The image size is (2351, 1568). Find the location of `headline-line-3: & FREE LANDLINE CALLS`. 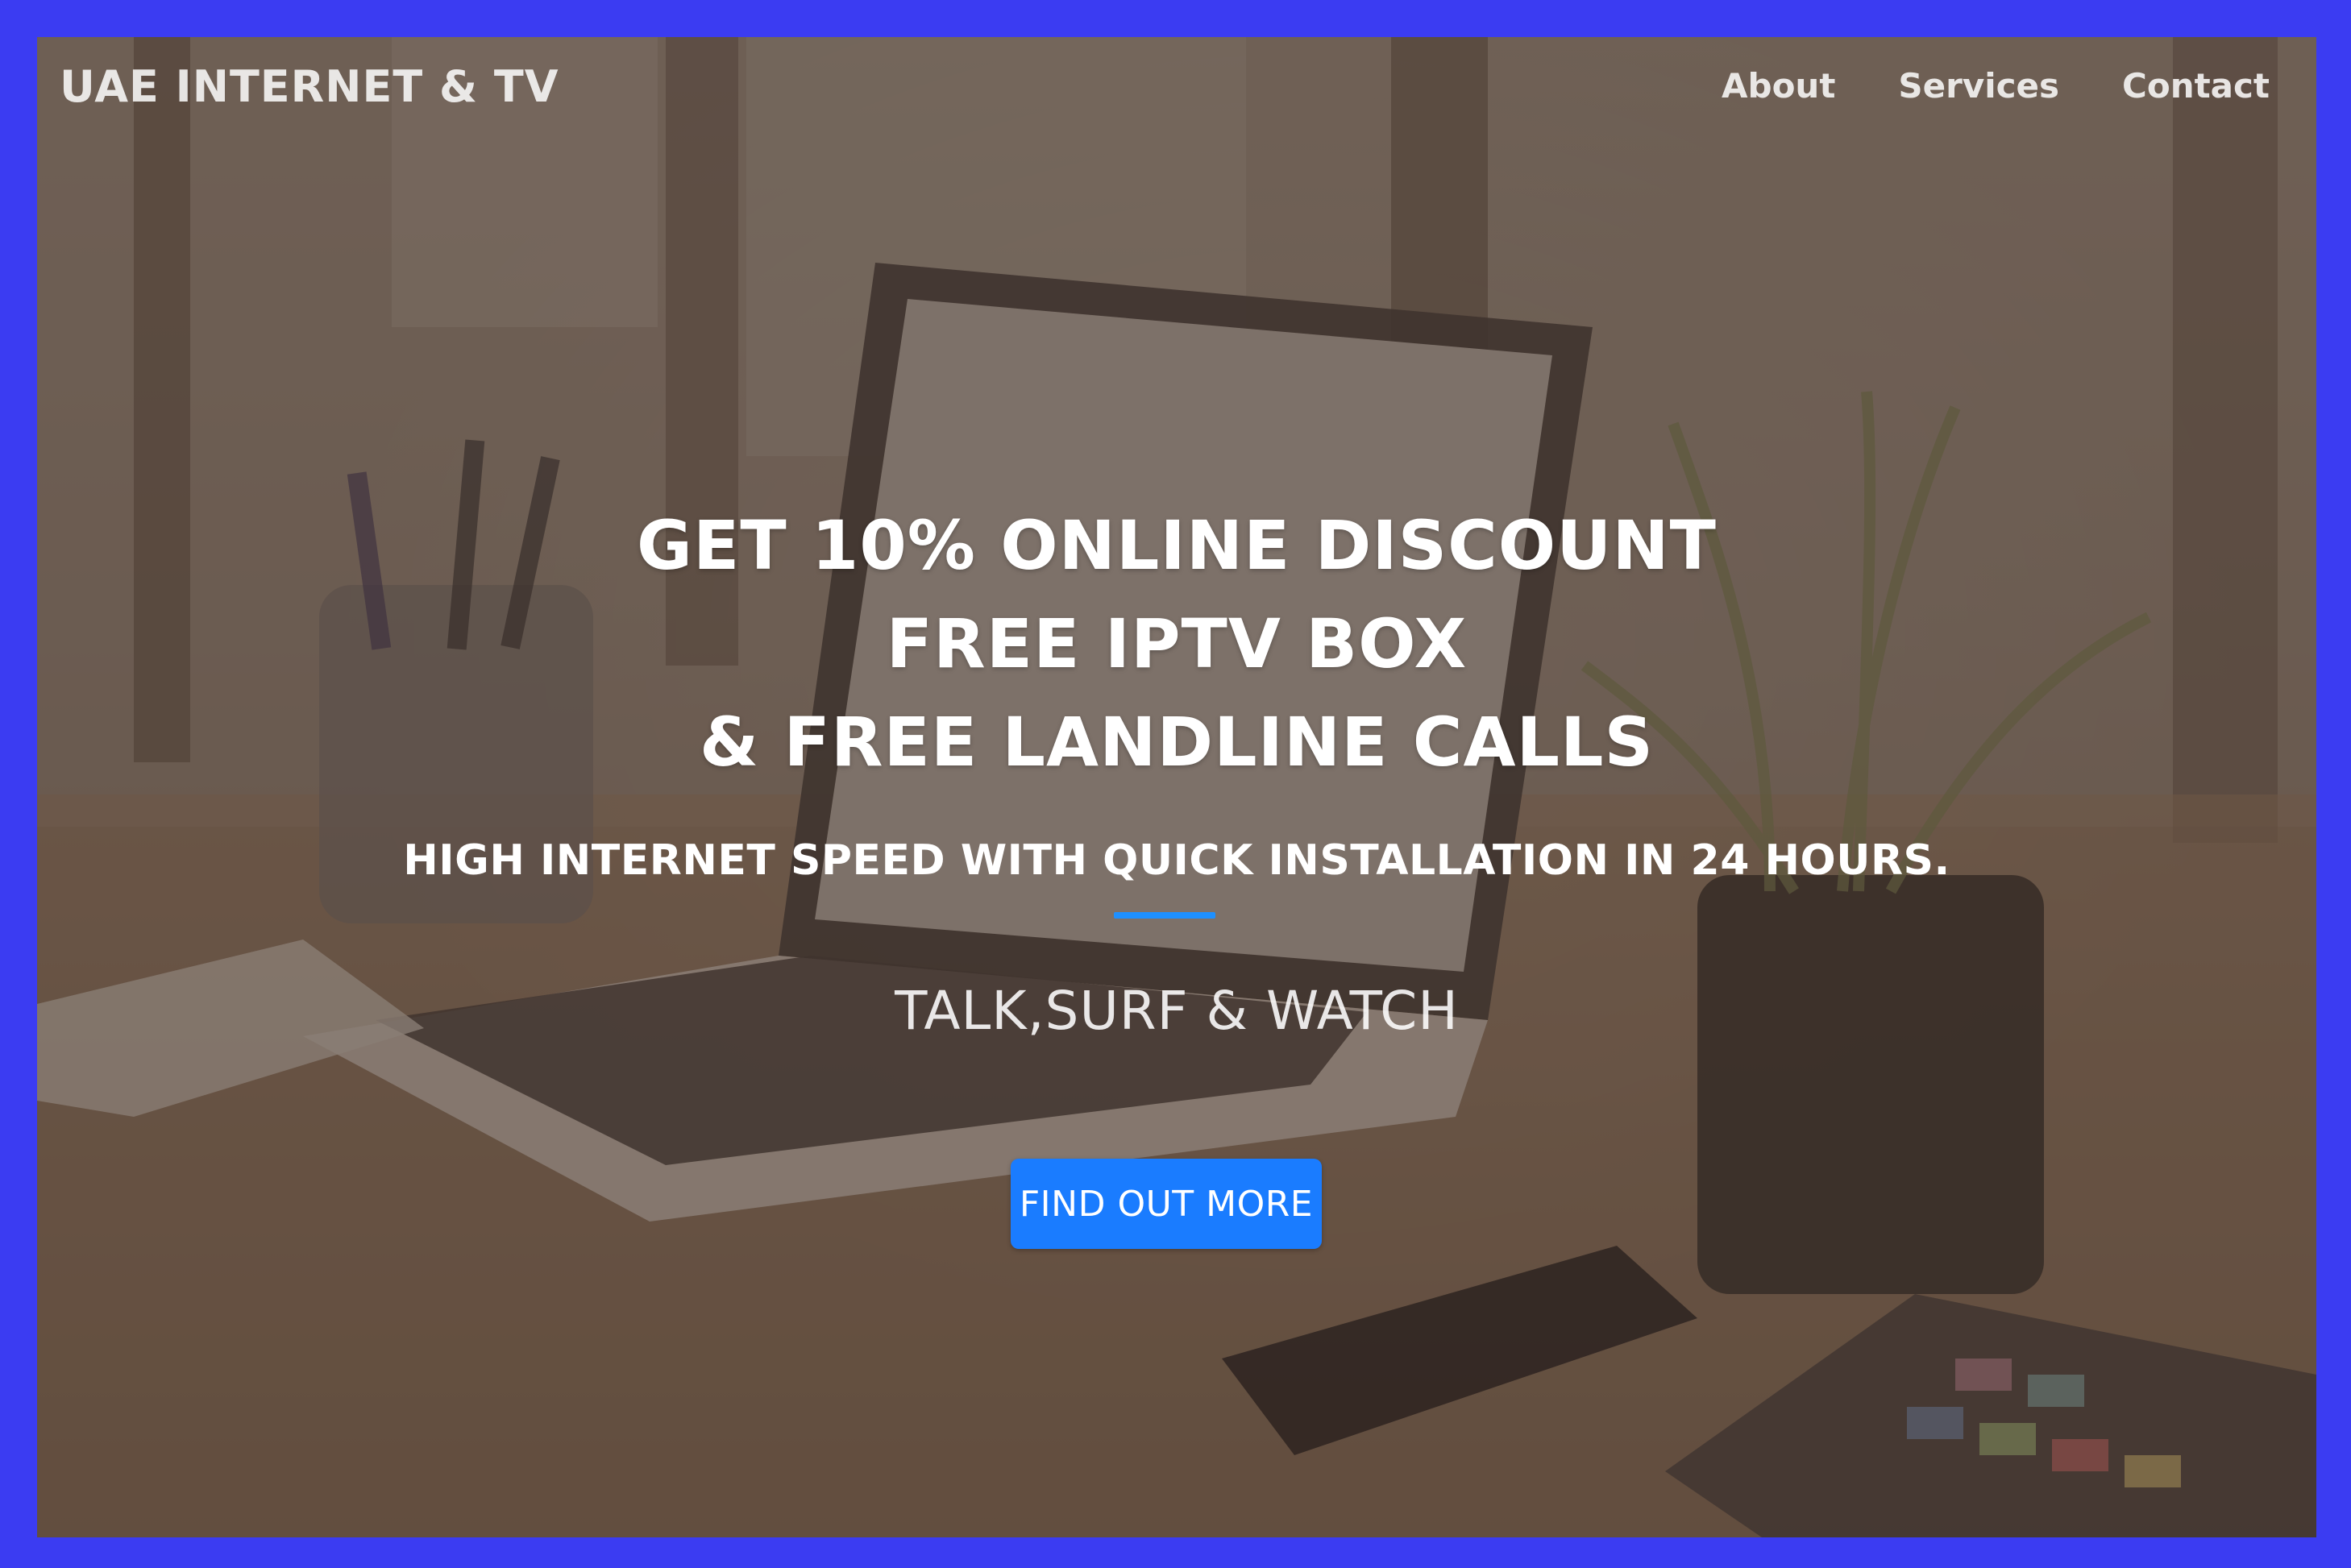

headline-line-3: & FREE LANDLINE CALLS is located at coordinates (1177, 742).